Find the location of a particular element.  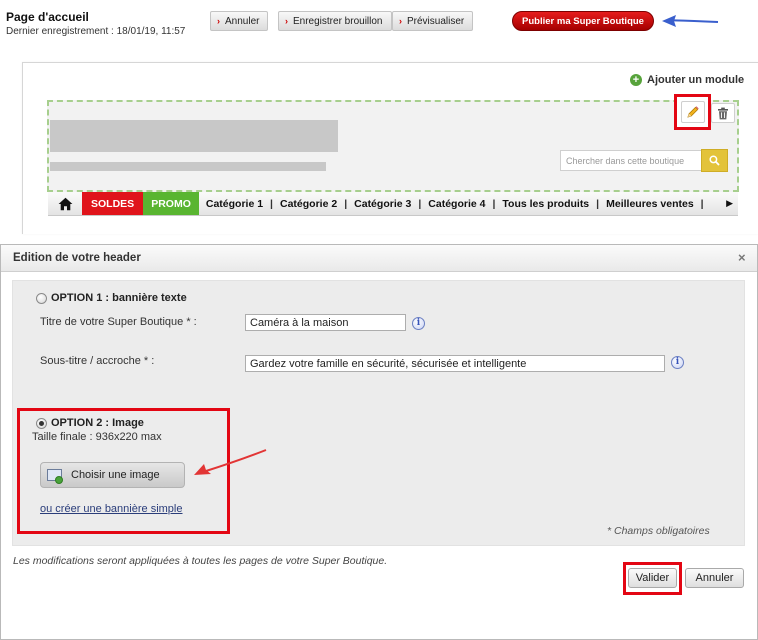

delete-module-button is located at coordinates (723, 113).